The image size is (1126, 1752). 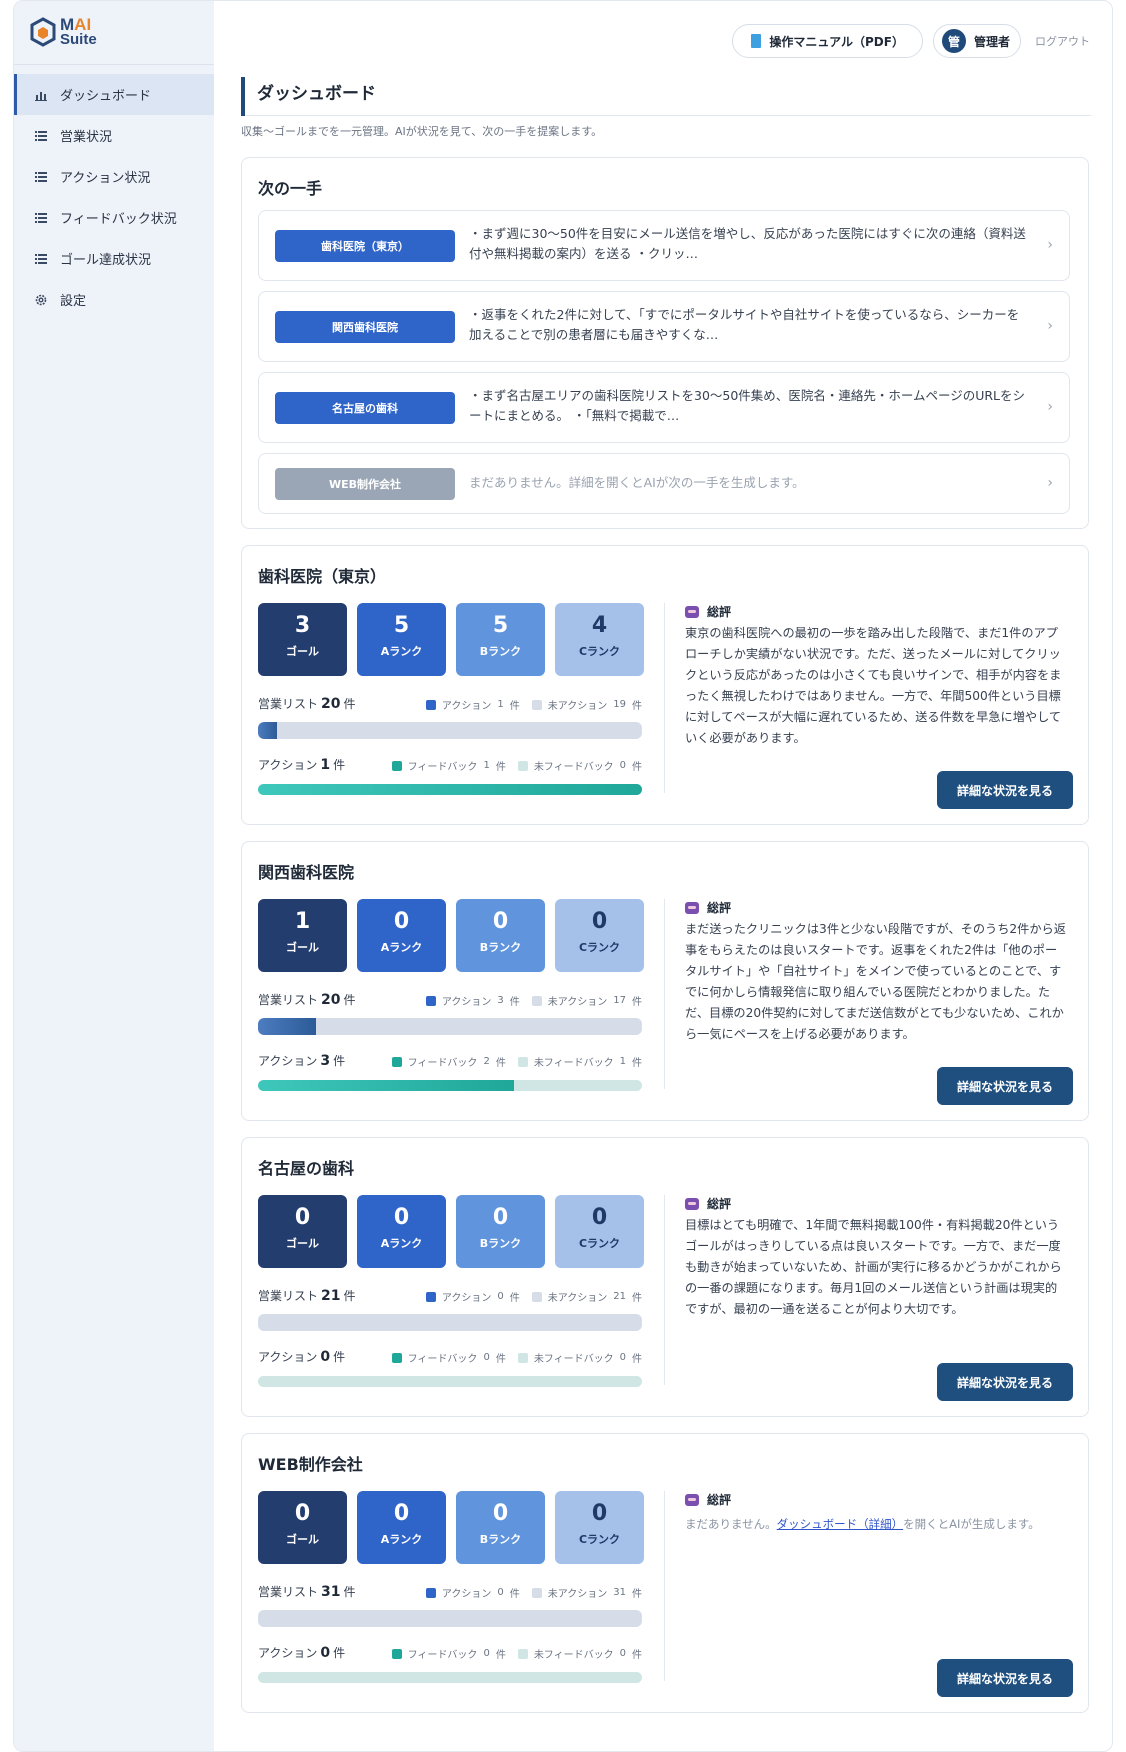 I want to click on feedback-progress-fill, so click(x=386, y=1085).